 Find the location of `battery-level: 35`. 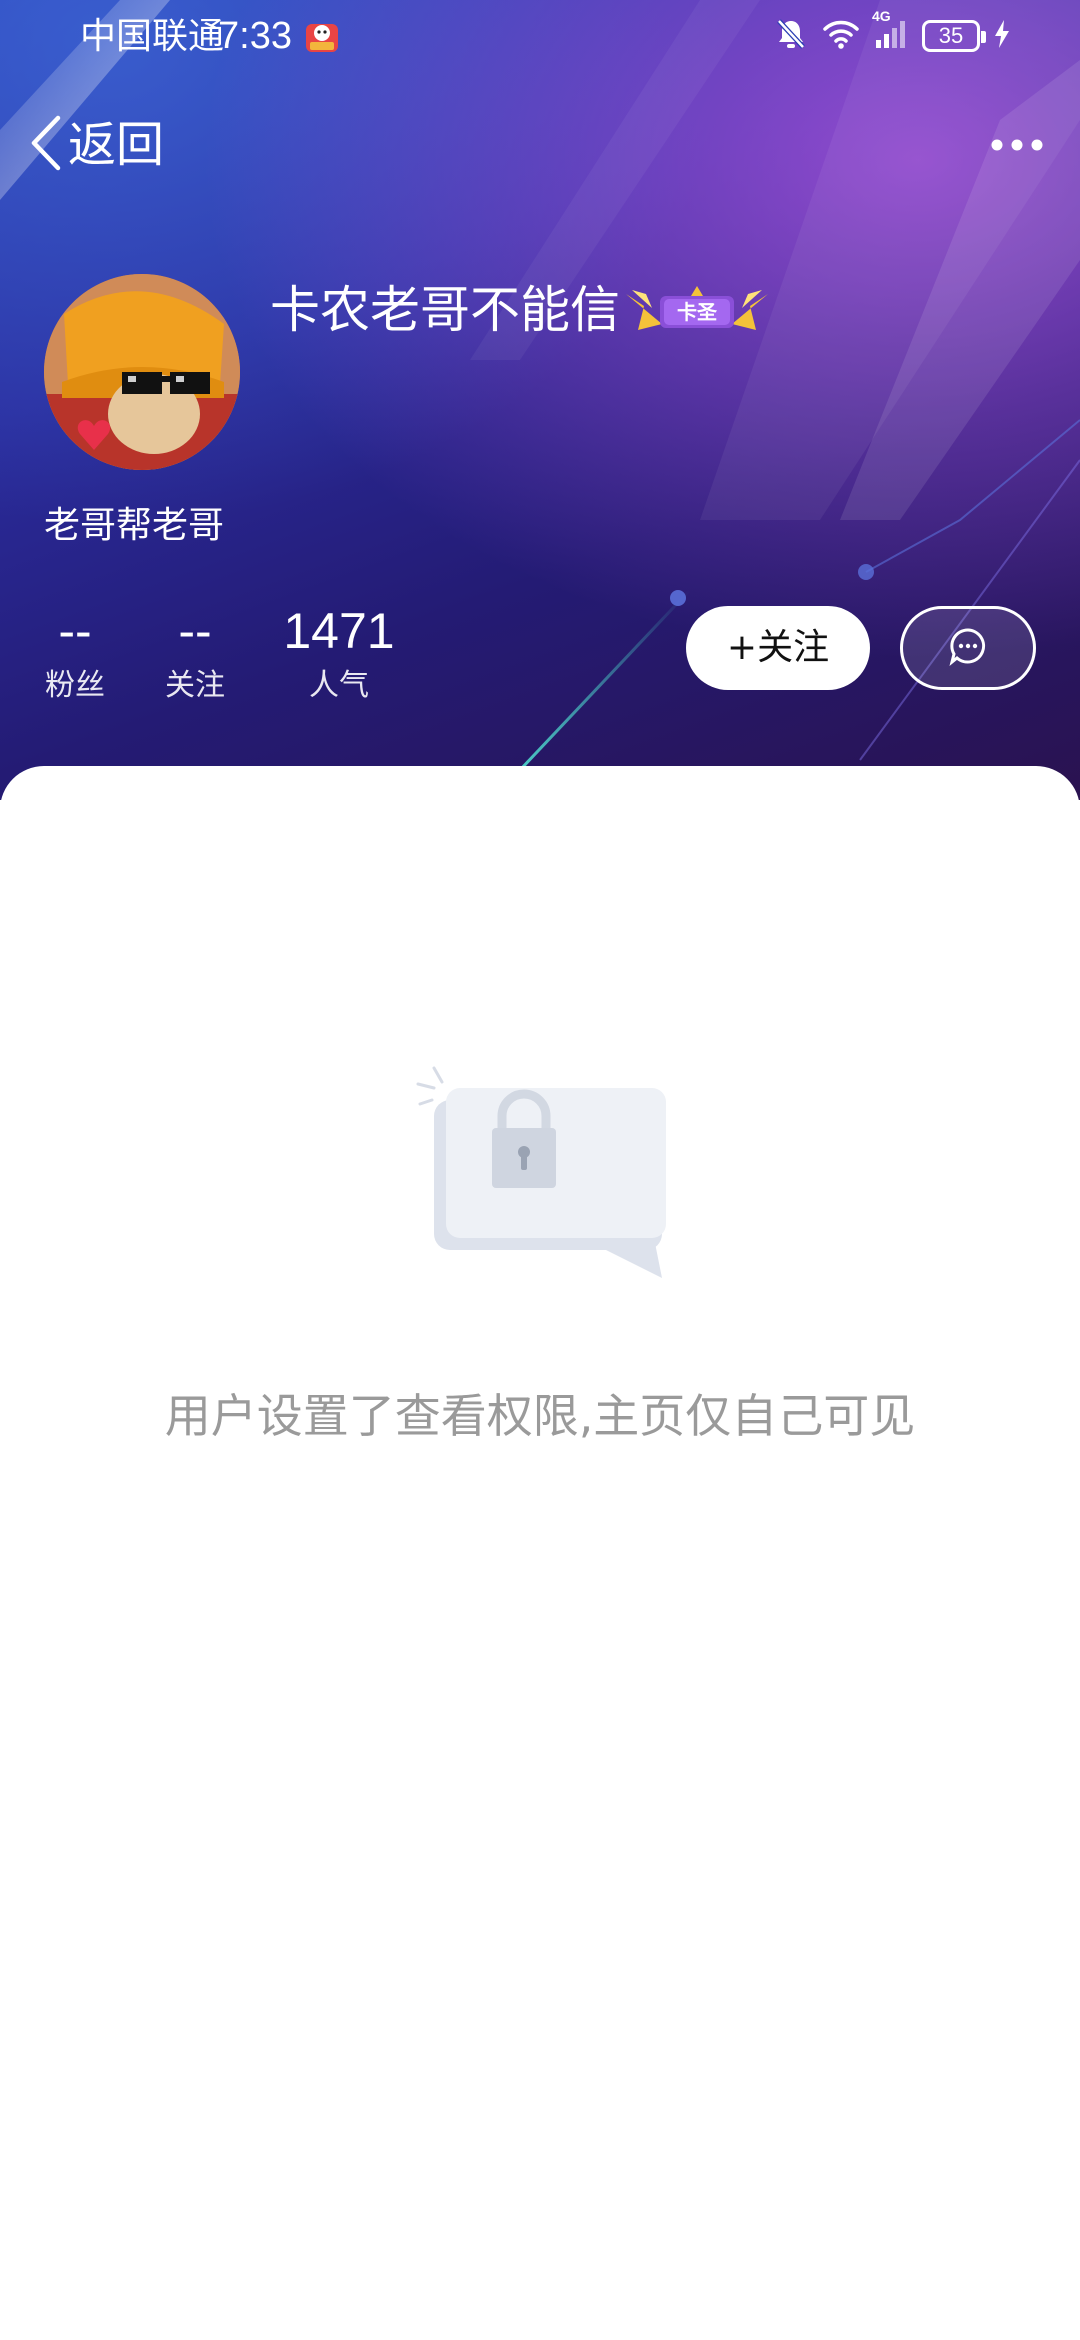

battery-level: 35 is located at coordinates (951, 35).